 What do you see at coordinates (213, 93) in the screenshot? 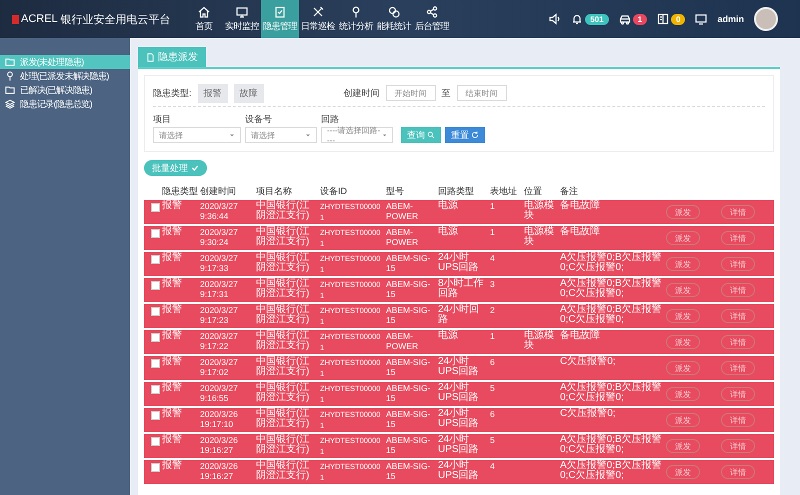
I see `filter-option: 报警` at bounding box center [213, 93].